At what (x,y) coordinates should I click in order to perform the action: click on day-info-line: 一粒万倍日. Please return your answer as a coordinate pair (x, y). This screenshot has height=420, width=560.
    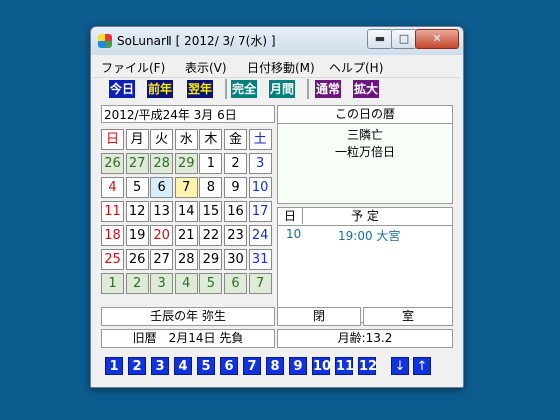
    Looking at the image, I should click on (364, 152).